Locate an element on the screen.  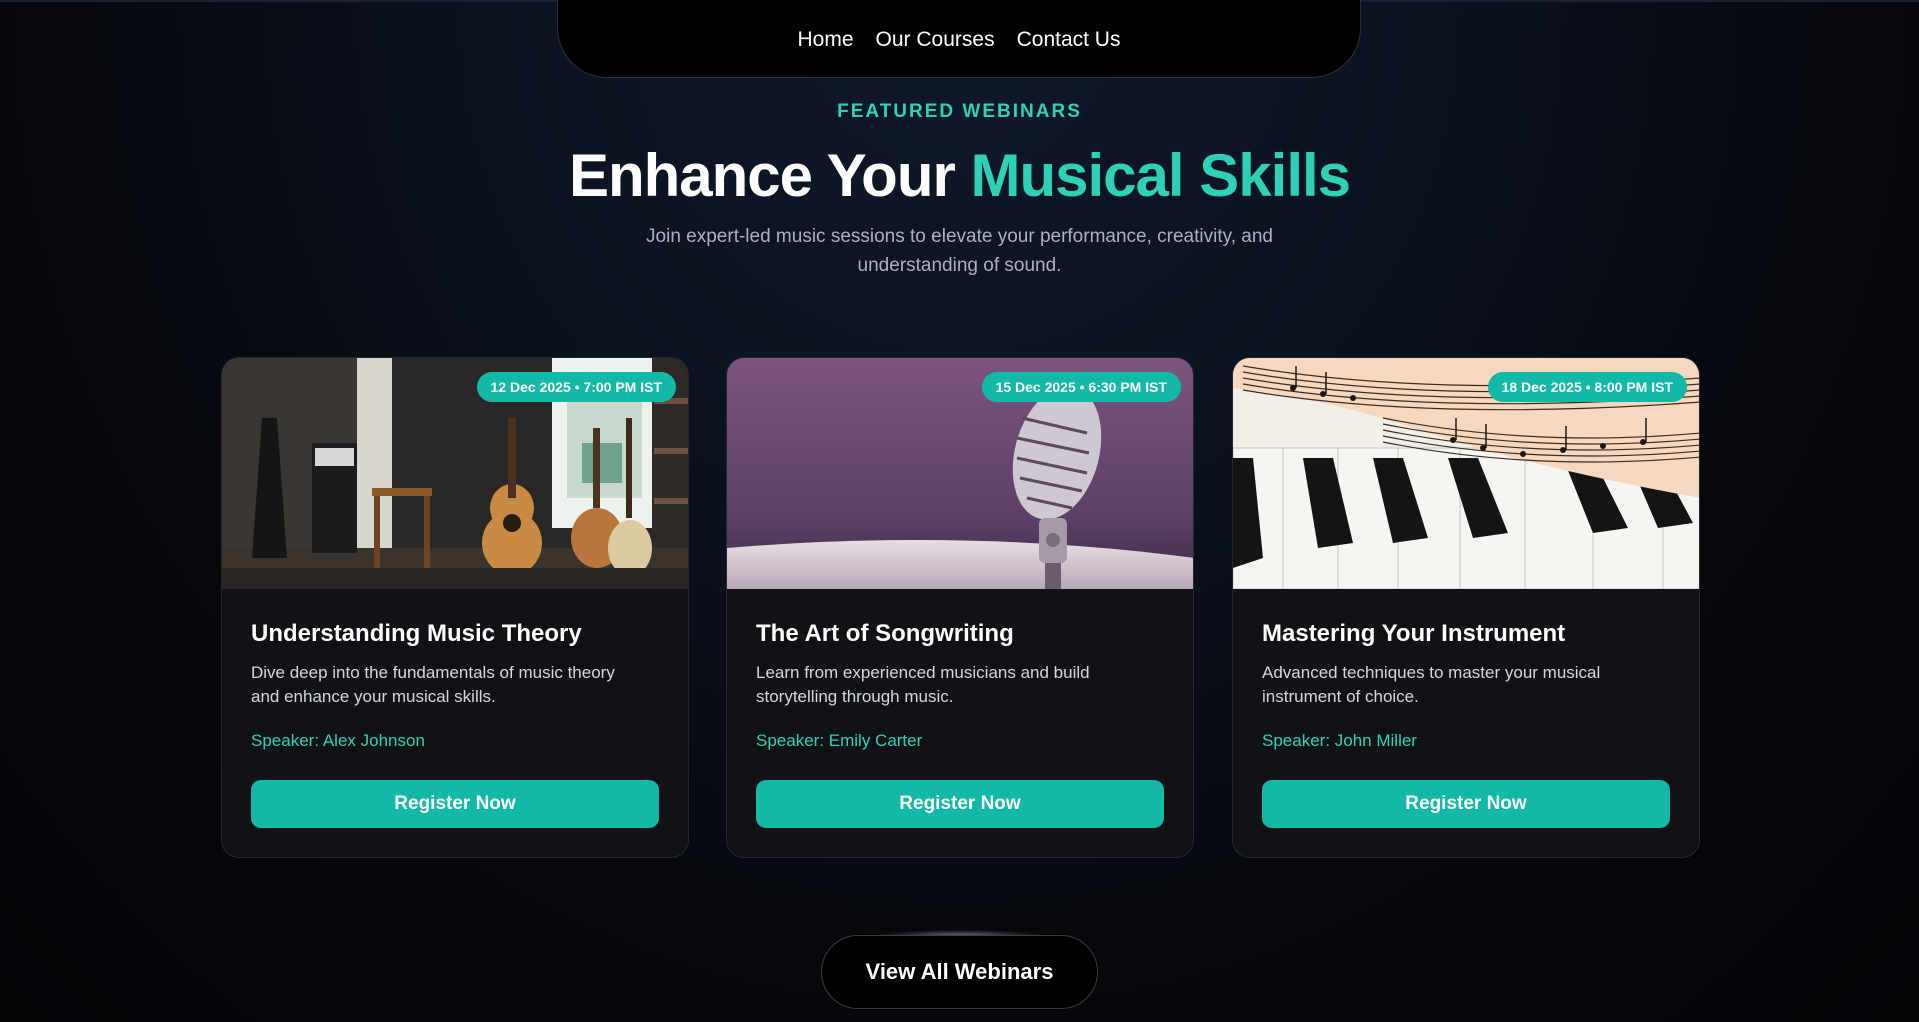
description-line: and enhance your musical skills. is located at coordinates (373, 696).